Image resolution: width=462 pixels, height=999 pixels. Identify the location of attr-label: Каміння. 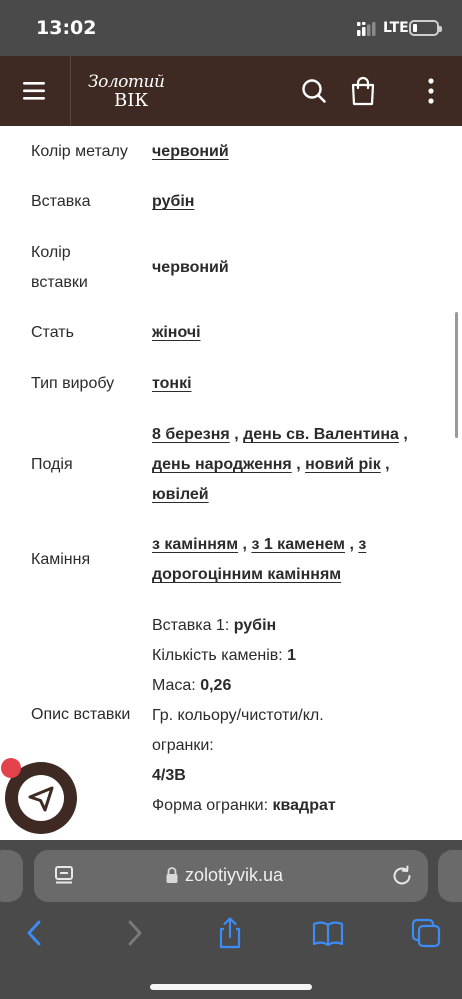
(61, 559).